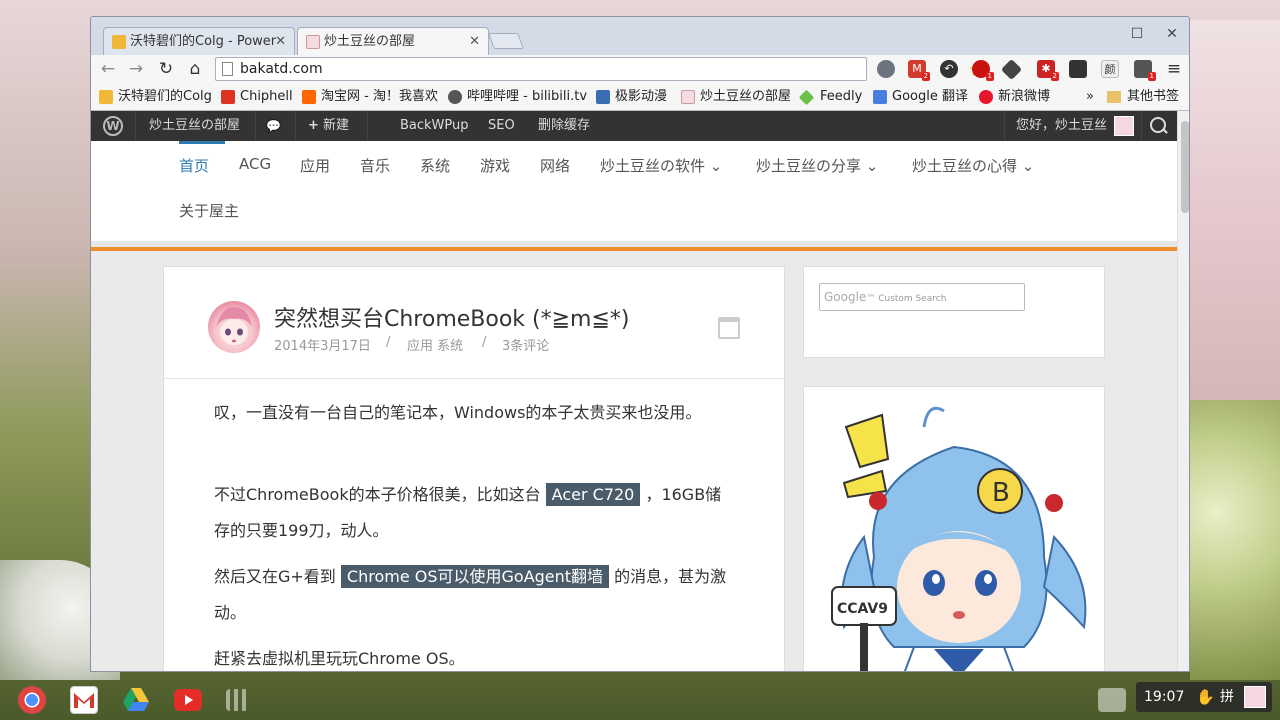 The width and height of the screenshot is (1280, 720). Describe the element at coordinates (1235, 210) in the screenshot. I see `wallpaper-right-top` at that location.